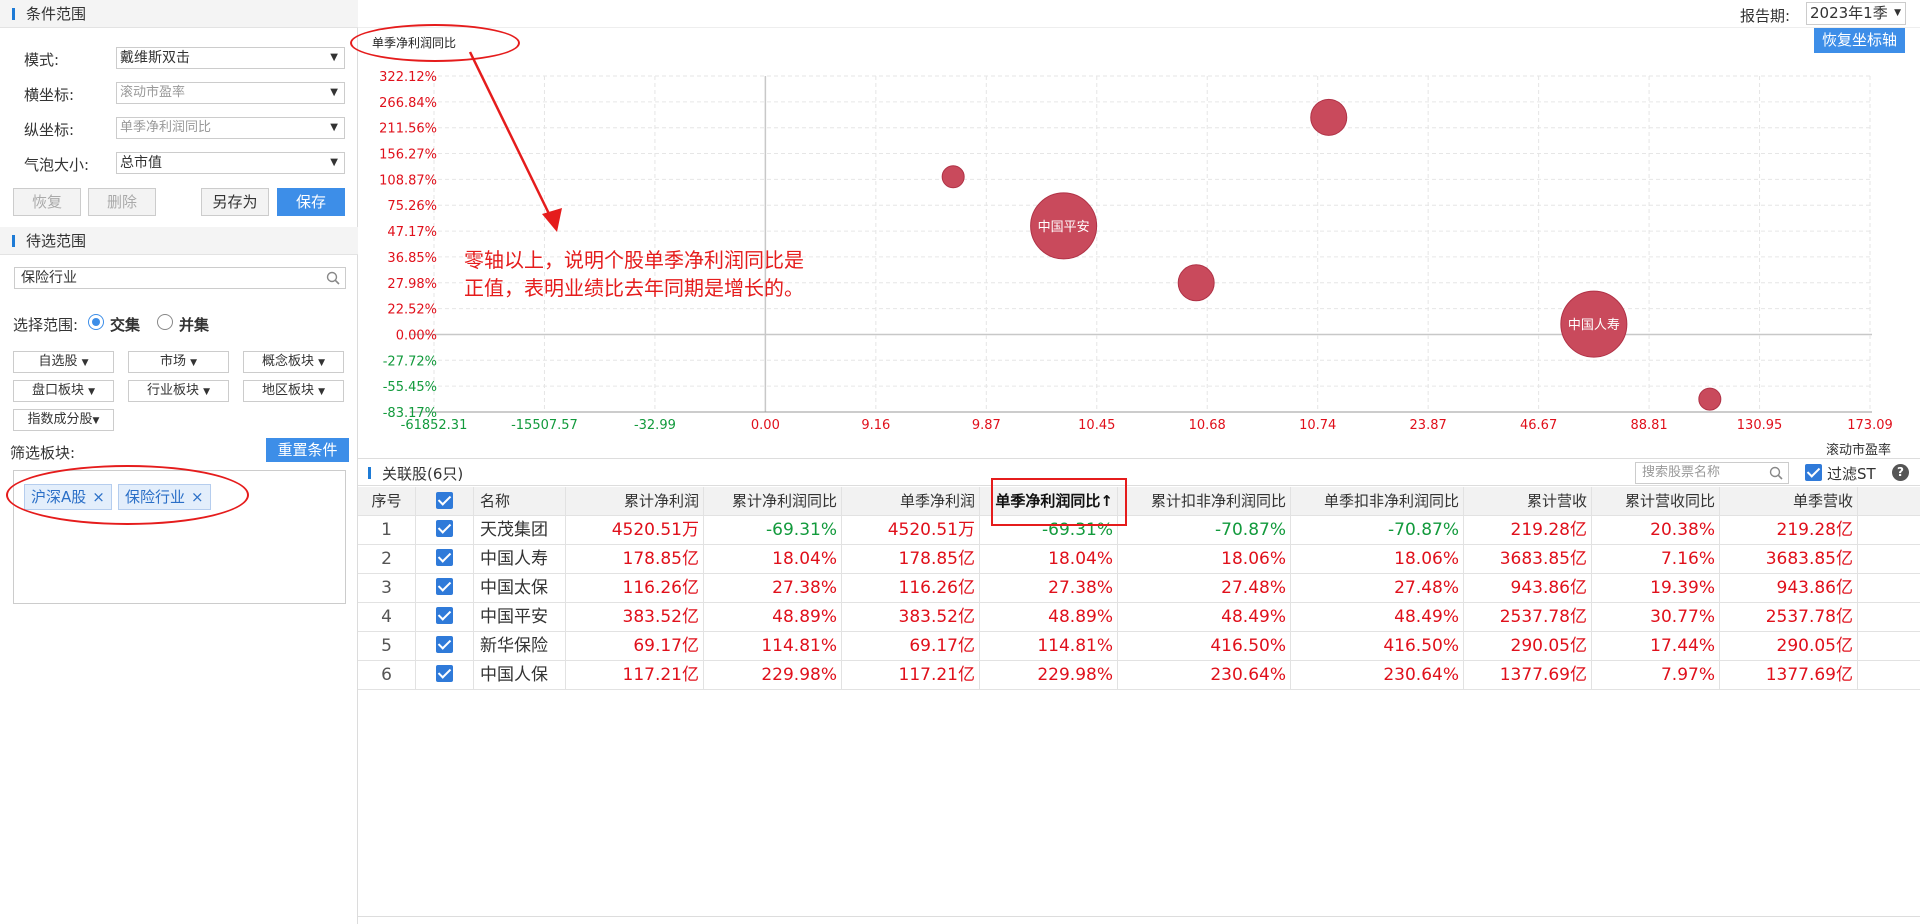  I want to click on stock-name: 中国人寿, so click(520, 559).